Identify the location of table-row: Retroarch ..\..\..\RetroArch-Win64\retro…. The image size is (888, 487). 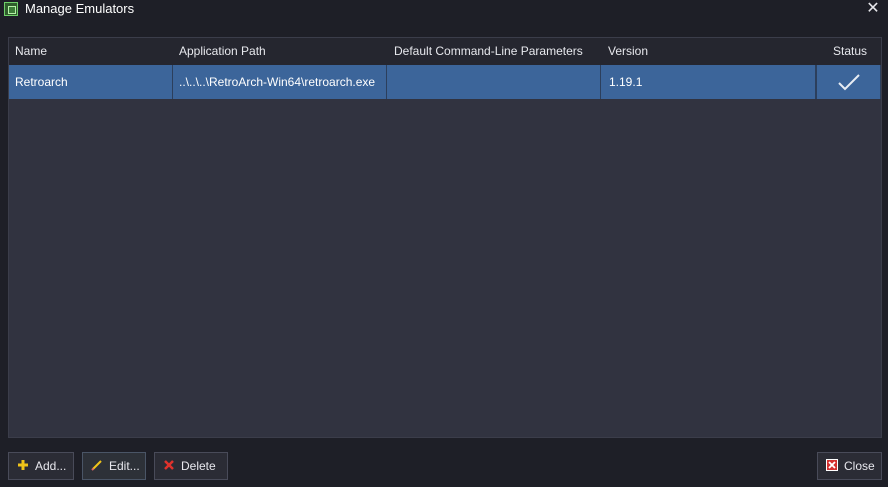
(445, 82).